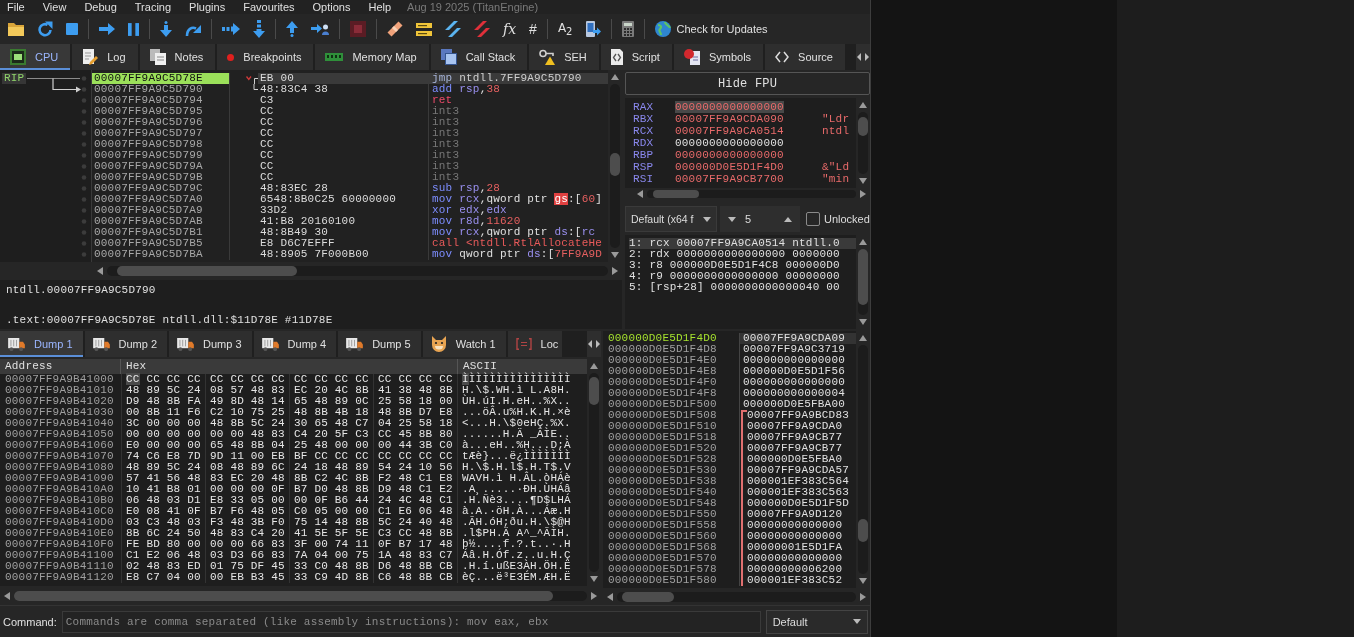  What do you see at coordinates (813, 219) in the screenshot?
I see `checkbox` at bounding box center [813, 219].